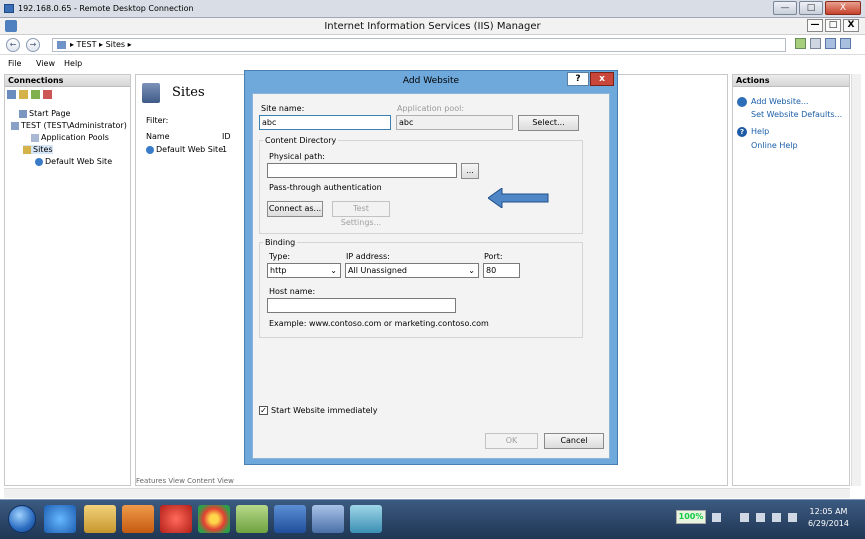 The width and height of the screenshot is (865, 539). I want to click on help-icon, so click(845, 43).